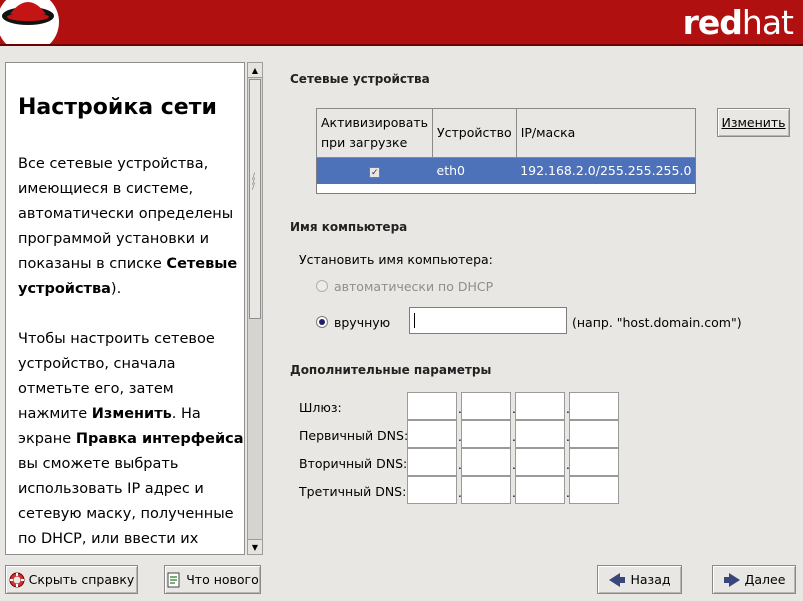 The height and width of the screenshot is (601, 803). What do you see at coordinates (414, 320) in the screenshot?
I see `text-caret` at bounding box center [414, 320].